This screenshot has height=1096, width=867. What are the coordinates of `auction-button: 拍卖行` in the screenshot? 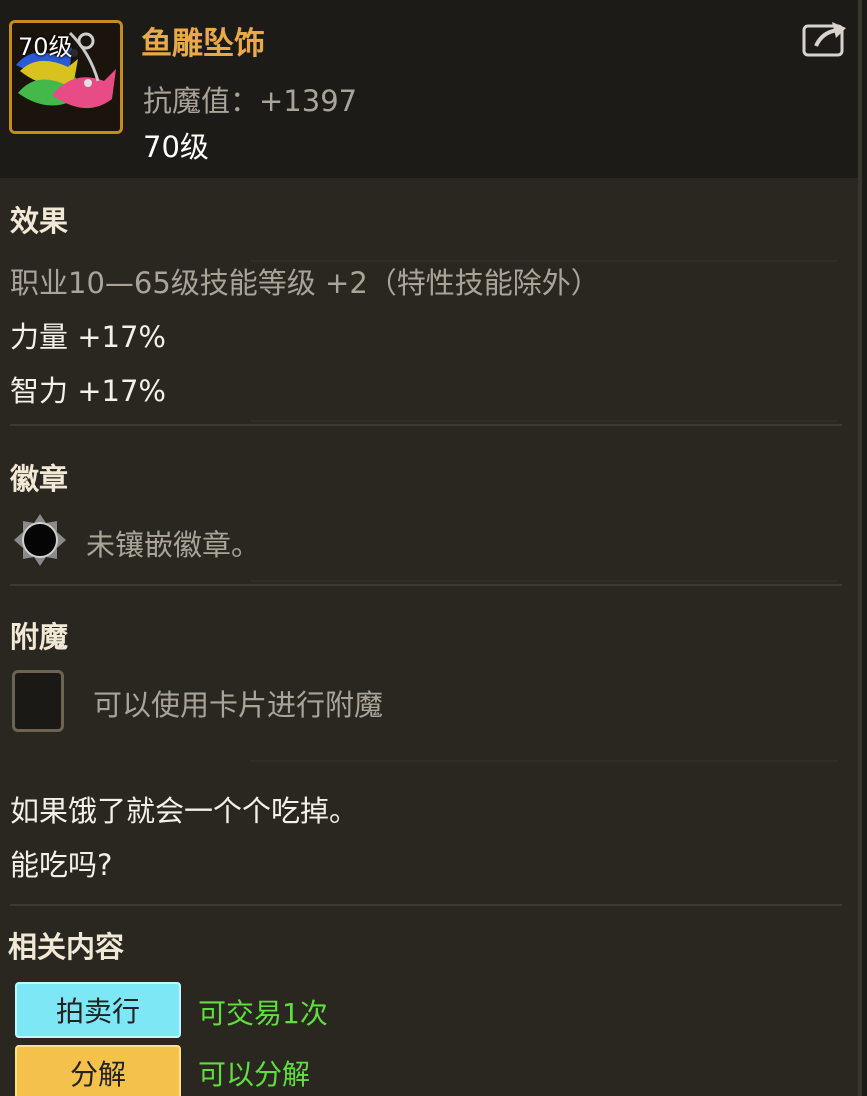 It's located at (98, 1010).